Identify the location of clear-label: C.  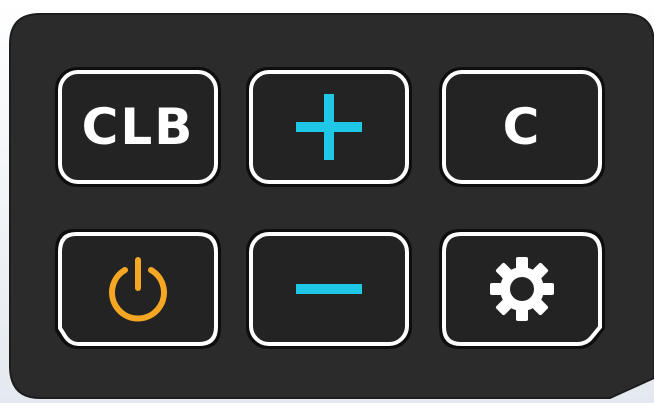
(522, 127).